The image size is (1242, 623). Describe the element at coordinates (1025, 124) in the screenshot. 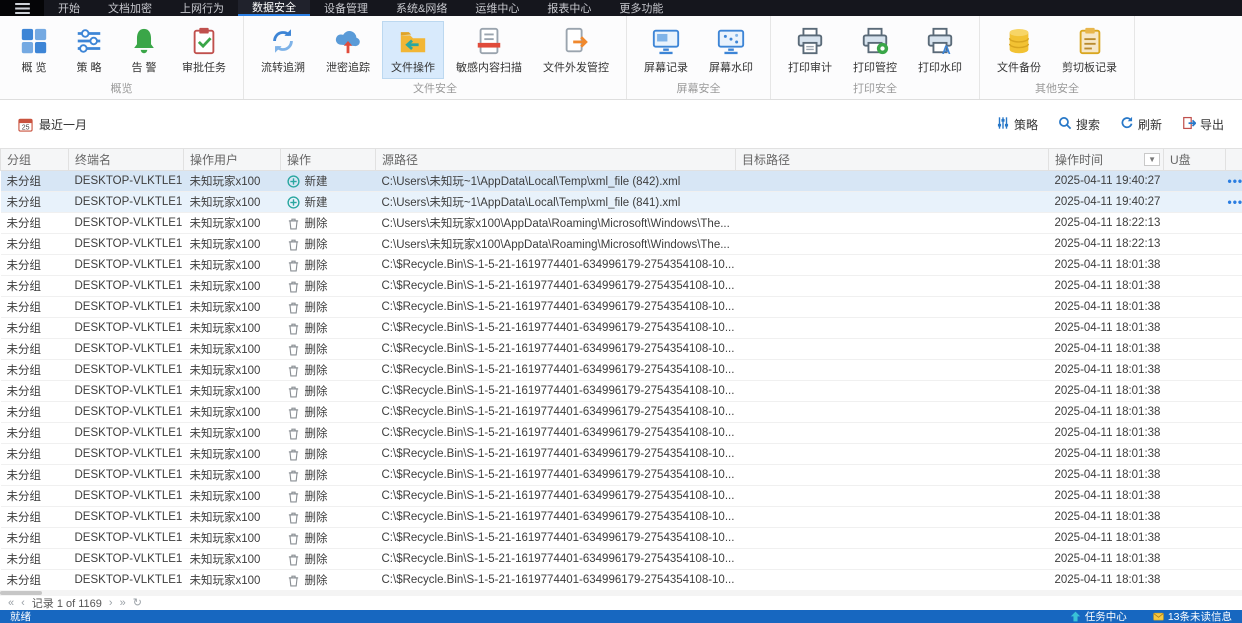

I see `toolbar-action-label: 策略` at that location.